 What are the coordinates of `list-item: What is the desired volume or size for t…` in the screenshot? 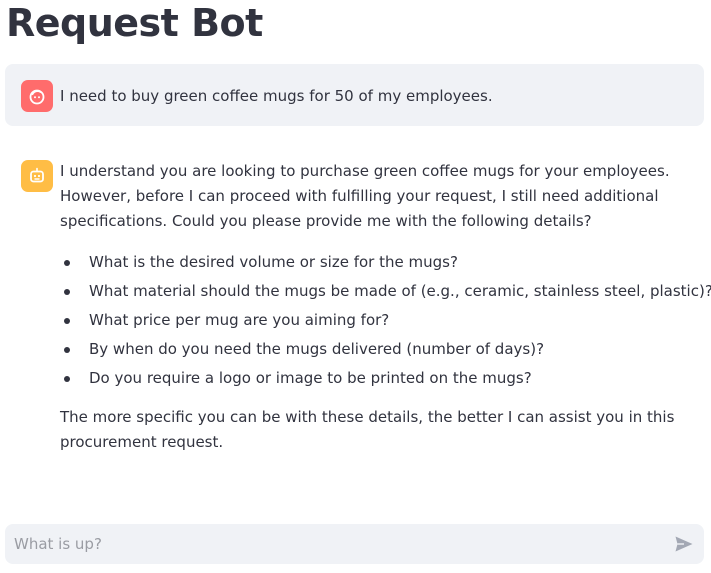 It's located at (382, 264).